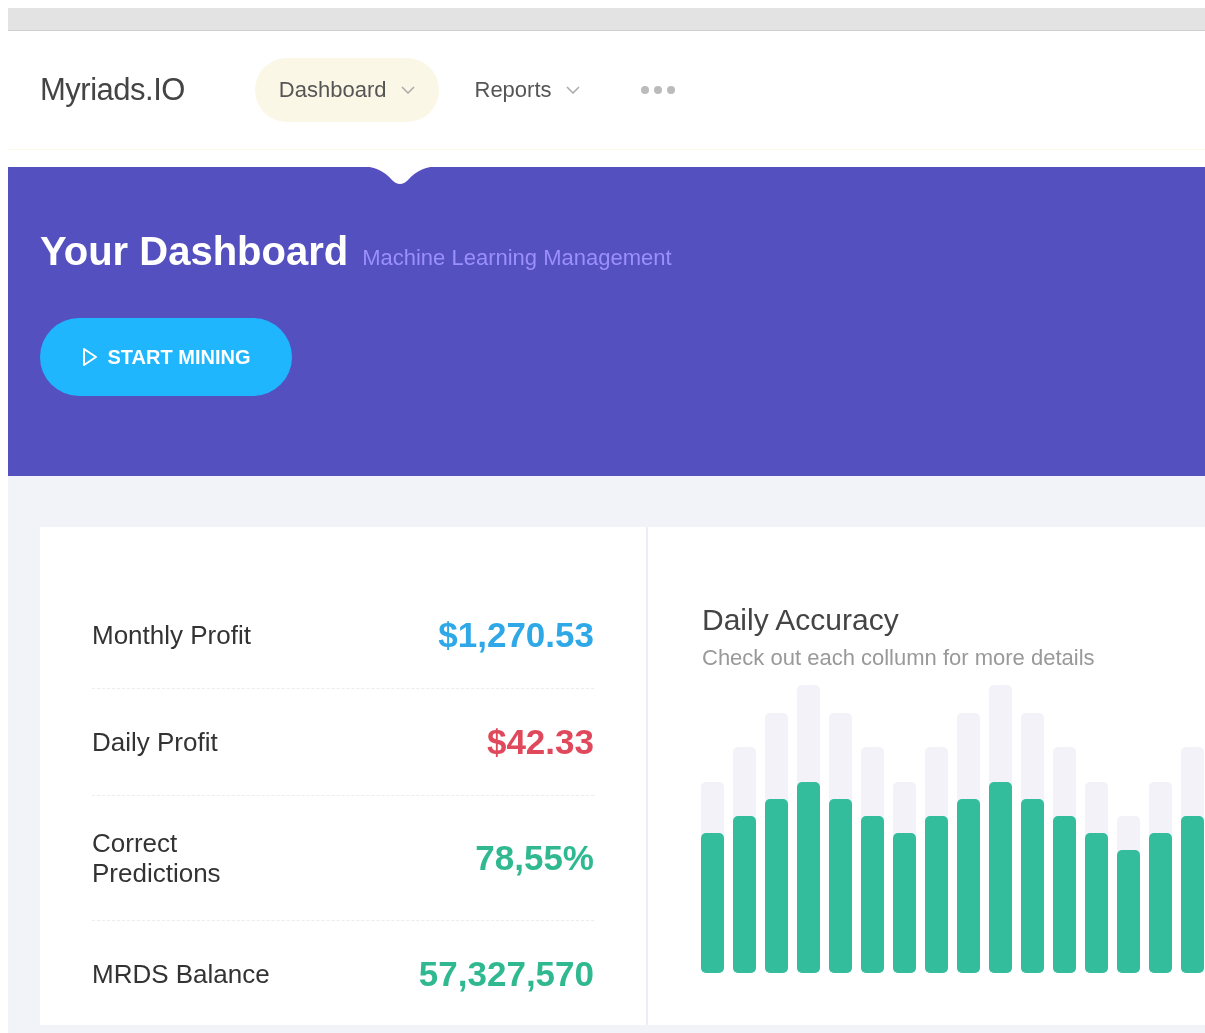 This screenshot has width=1205, height=1033. Describe the element at coordinates (899, 658) in the screenshot. I see `chart-subtitle: Check out each collumn for more details` at that location.